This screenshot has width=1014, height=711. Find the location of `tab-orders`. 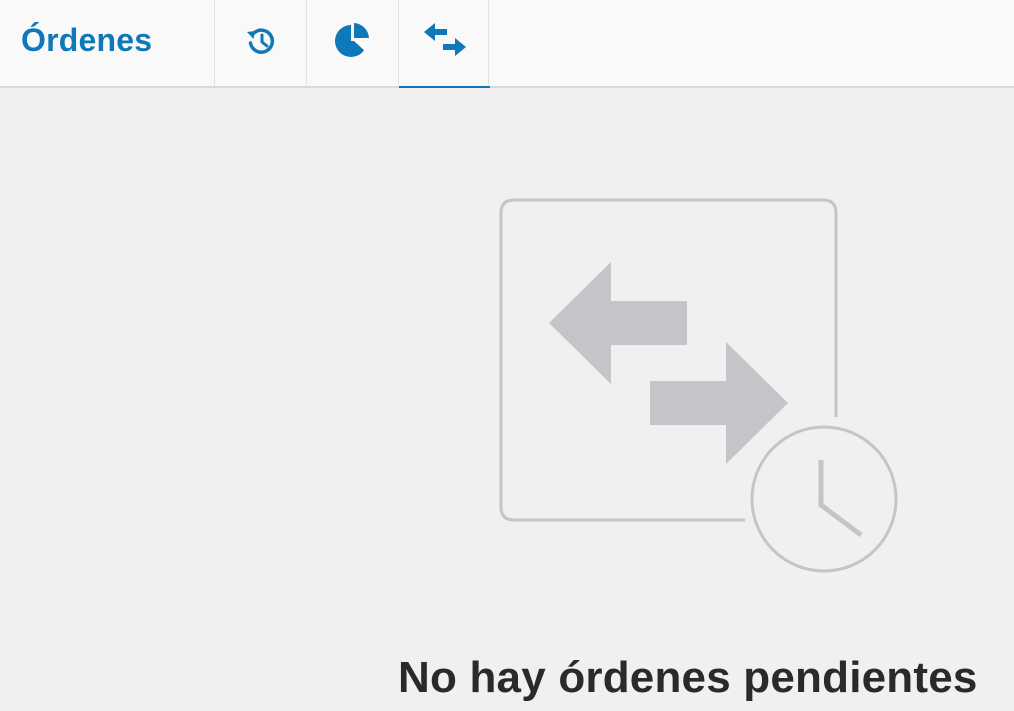

tab-orders is located at coordinates (444, 44).